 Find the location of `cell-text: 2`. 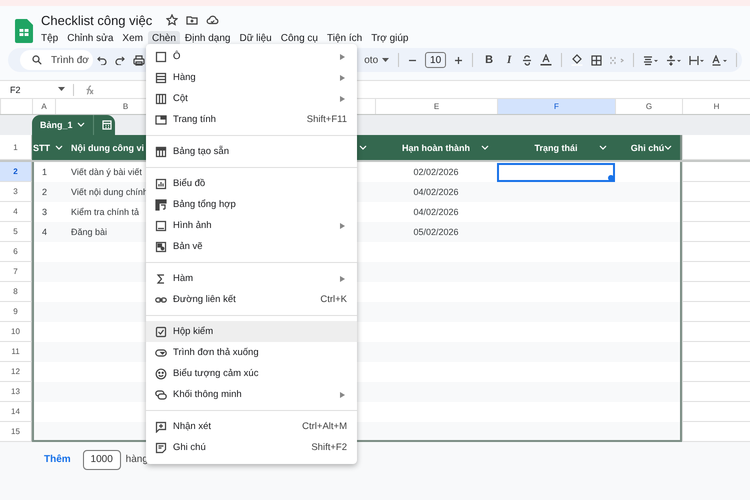

cell-text: 2 is located at coordinates (44, 192).